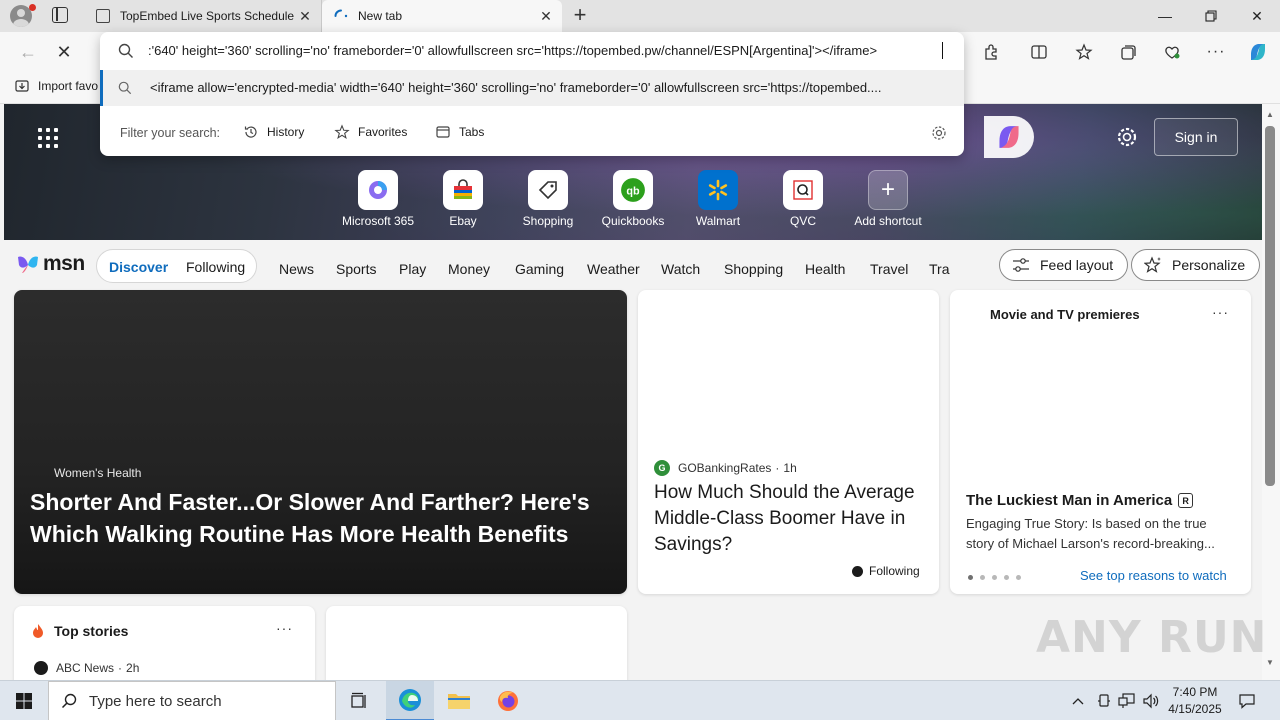 Image resolution: width=1280 pixels, height=720 pixels. What do you see at coordinates (539, 269) in the screenshot?
I see `category-gaming: Gaming` at bounding box center [539, 269].